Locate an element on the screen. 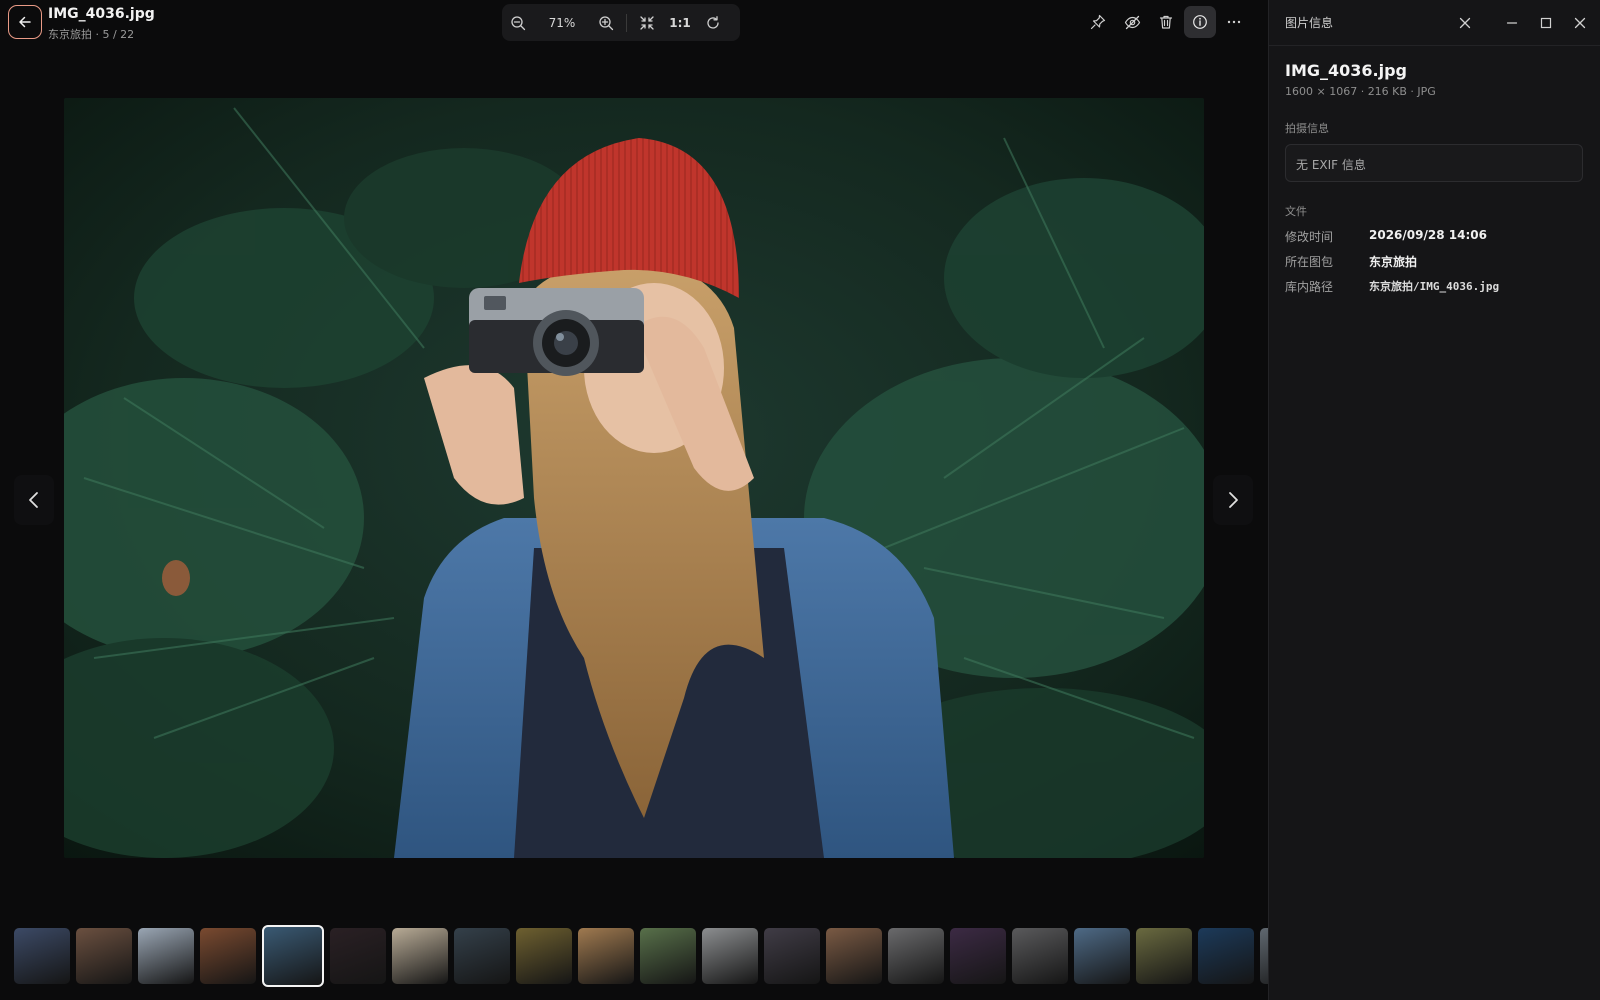 The image size is (1600, 1000). exif-box: 无 EXIF 信息 is located at coordinates (1434, 163).